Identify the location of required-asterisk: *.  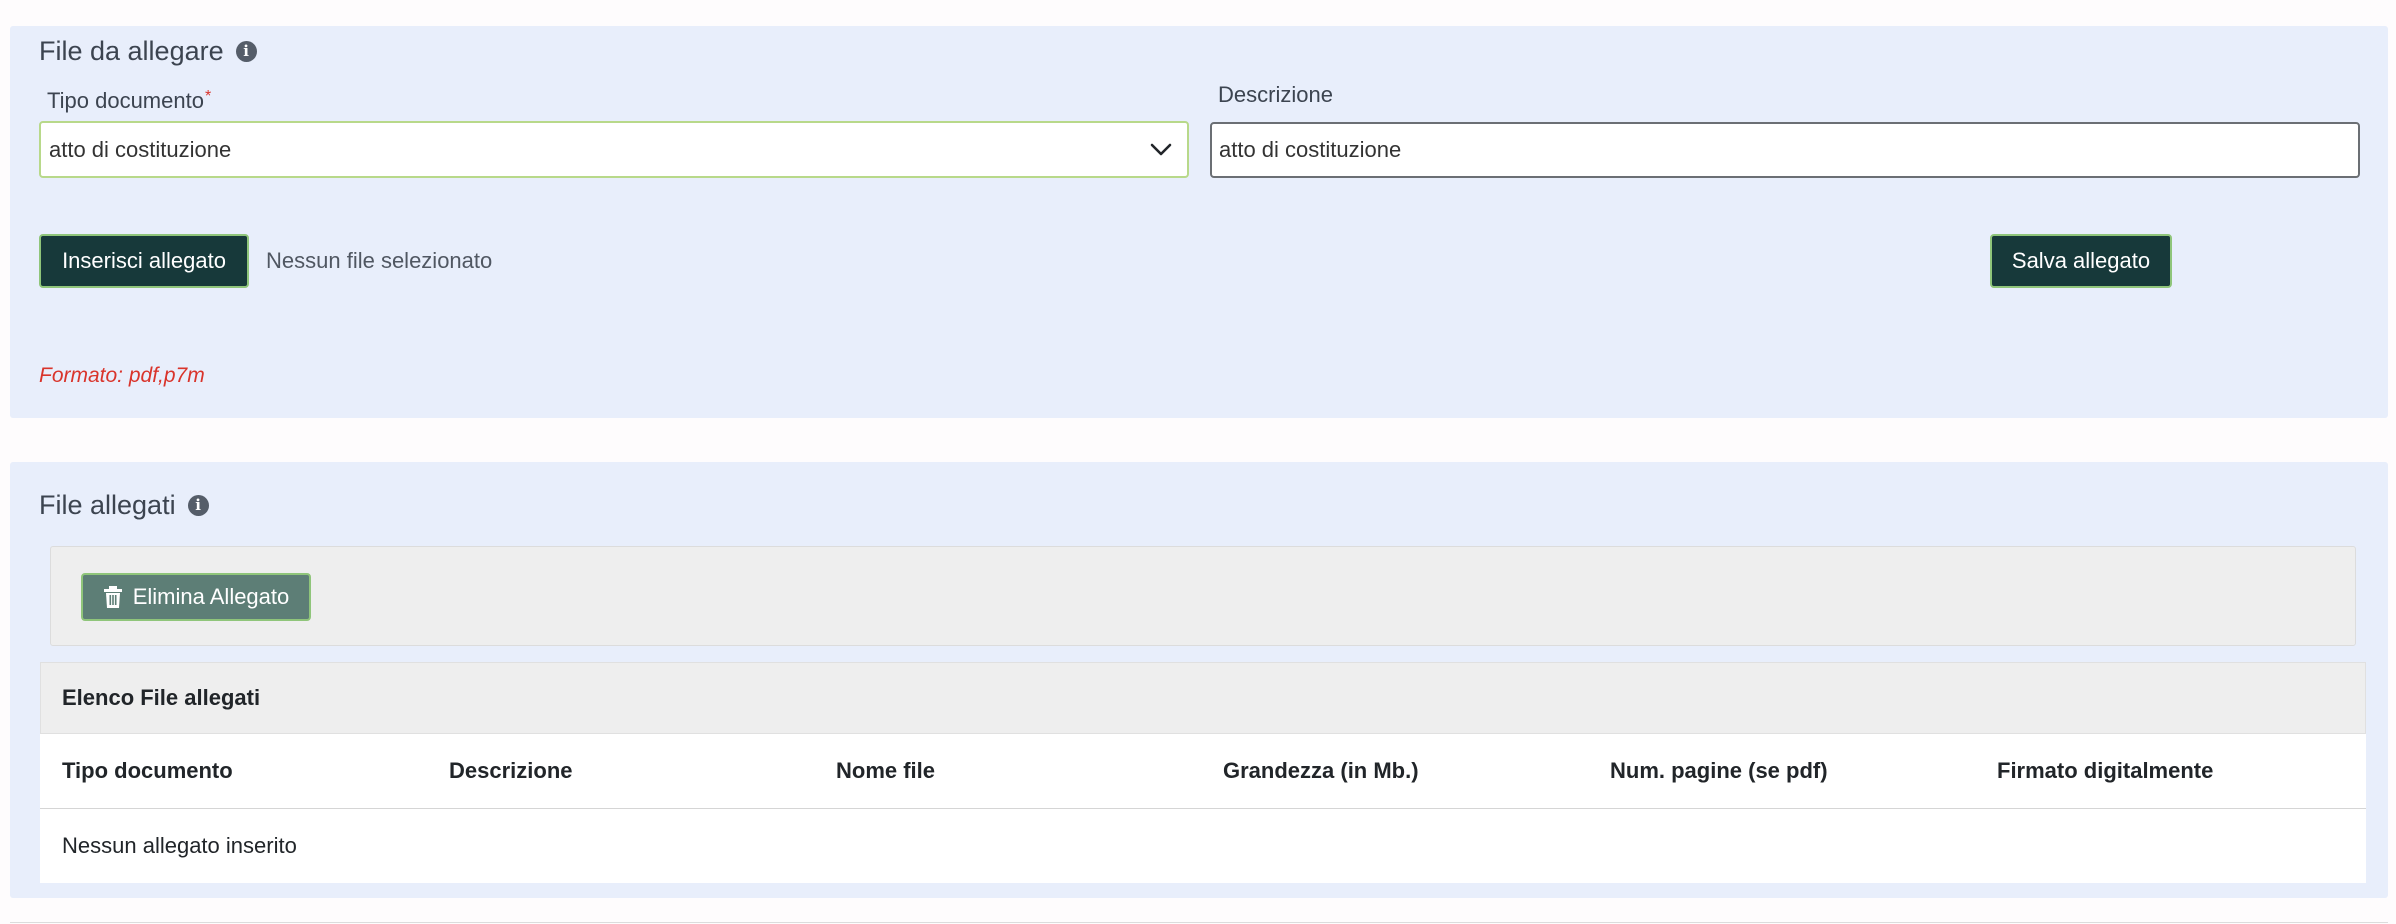
(208, 96).